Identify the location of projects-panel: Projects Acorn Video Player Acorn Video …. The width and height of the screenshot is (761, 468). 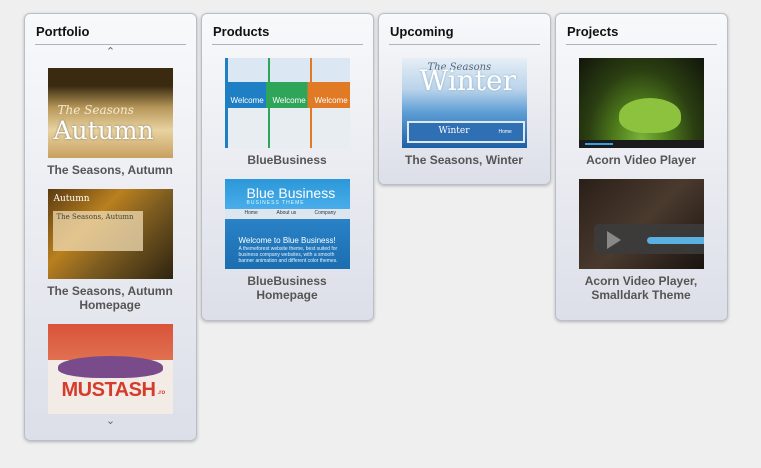
(641, 167).